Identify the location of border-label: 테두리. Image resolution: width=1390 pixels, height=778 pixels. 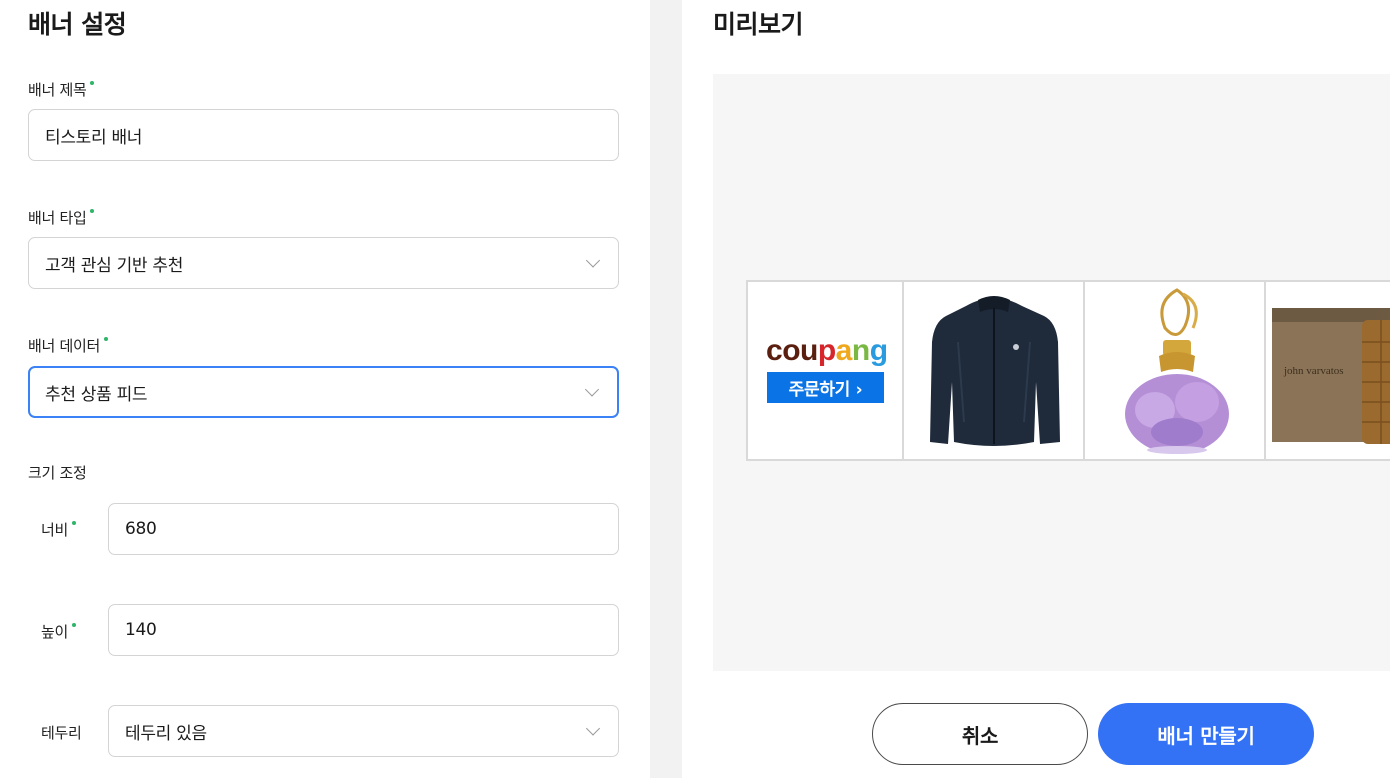
(61, 733).